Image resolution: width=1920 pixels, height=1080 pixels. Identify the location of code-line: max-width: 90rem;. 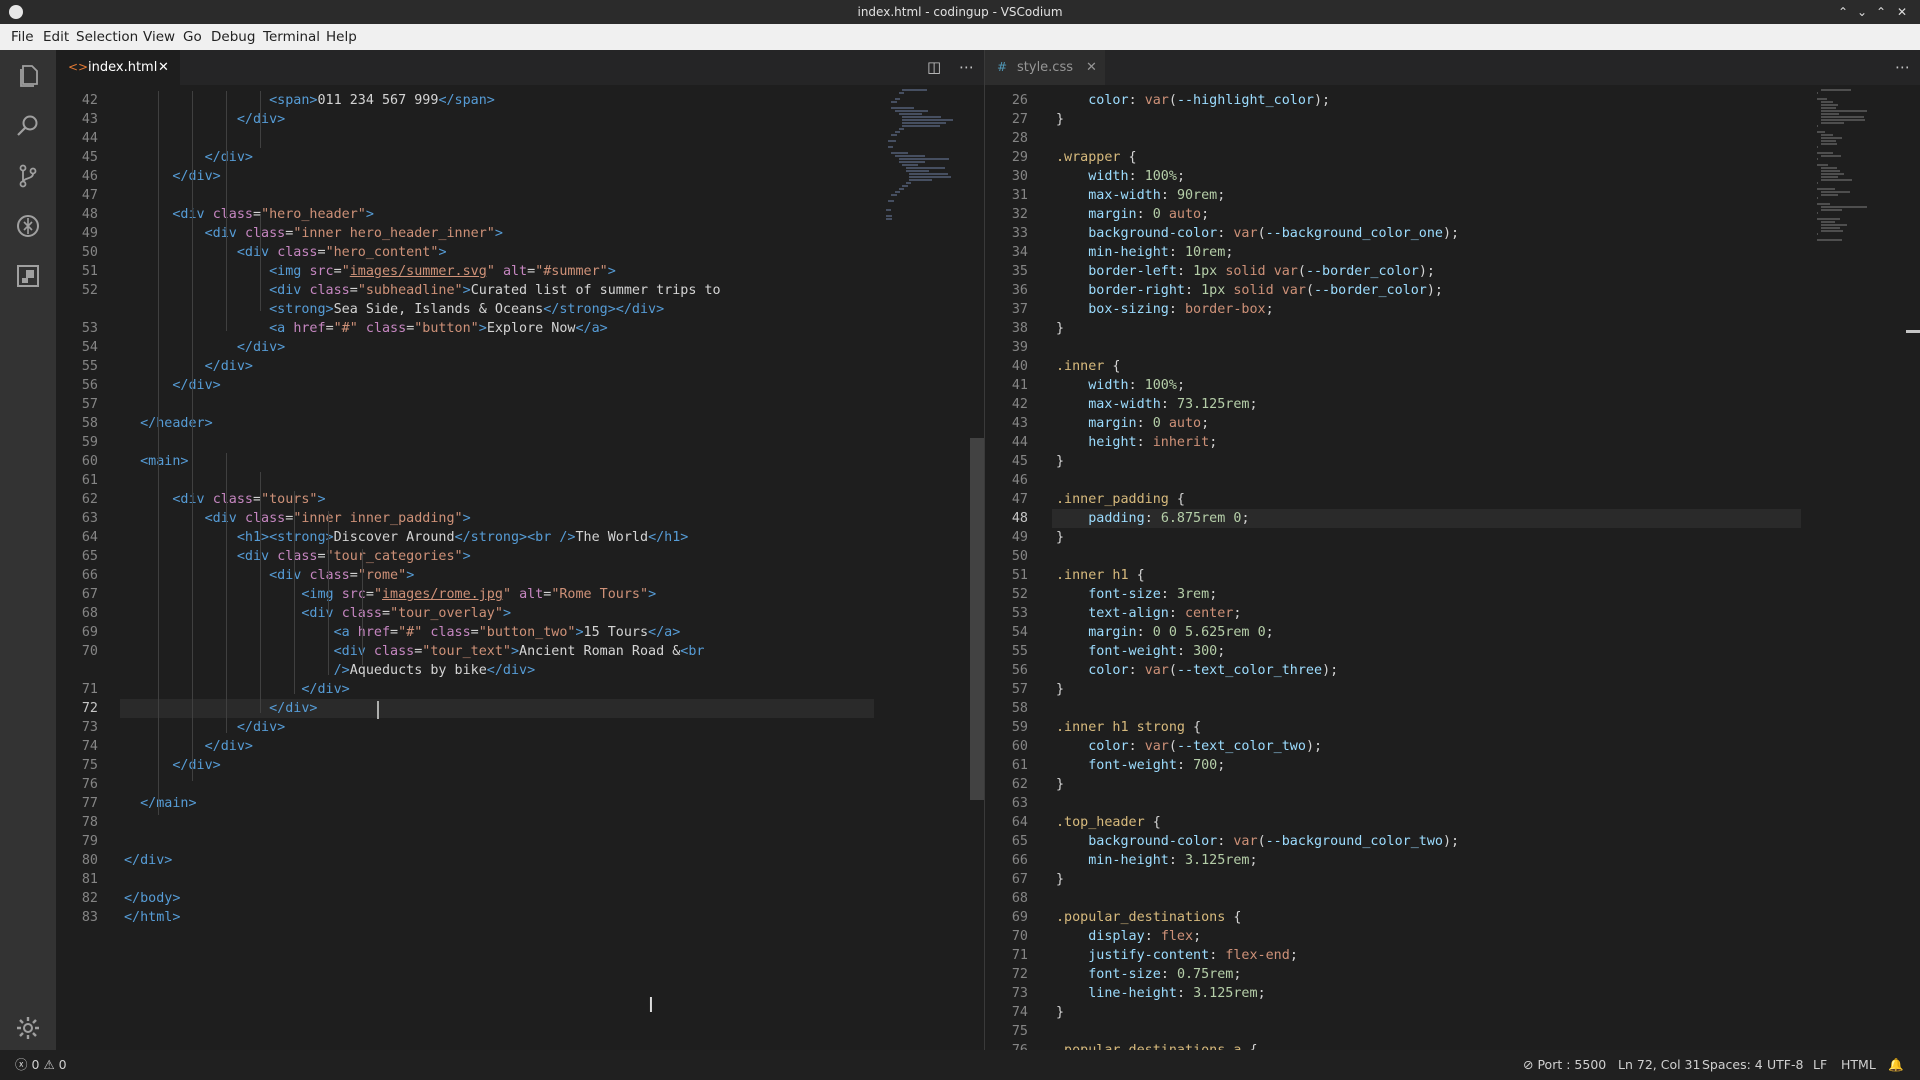
(1140, 195).